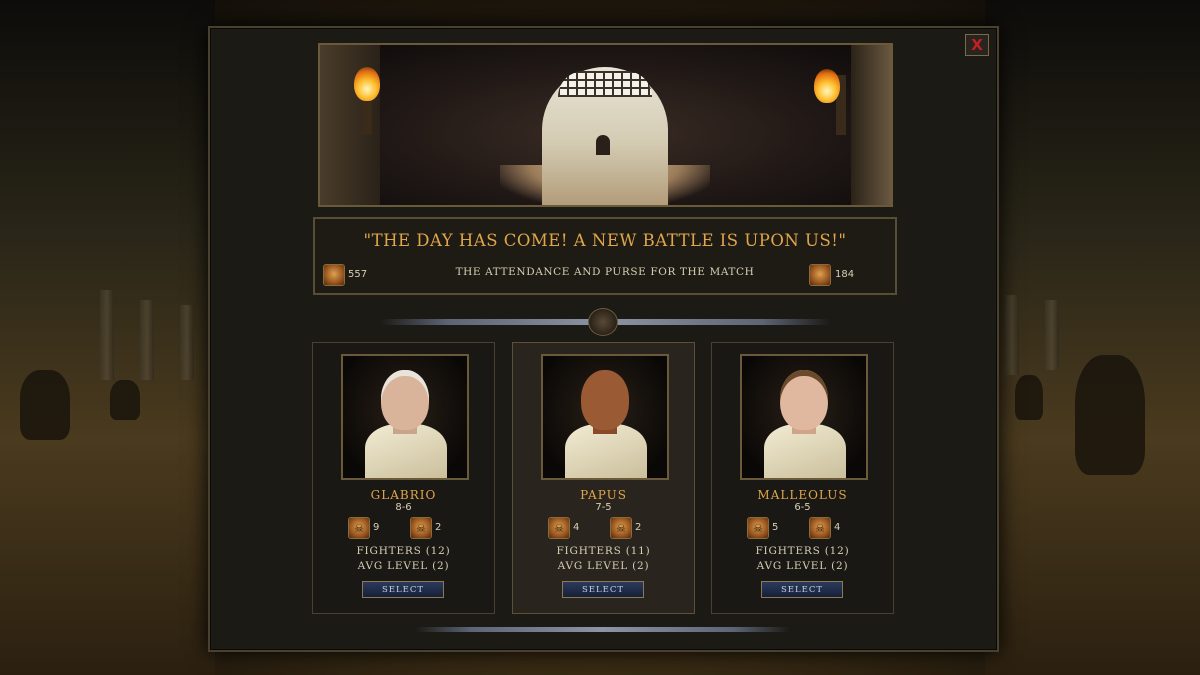 The image size is (1200, 675). Describe the element at coordinates (871, 125) in the screenshot. I see `tunnel-wall-right` at that location.